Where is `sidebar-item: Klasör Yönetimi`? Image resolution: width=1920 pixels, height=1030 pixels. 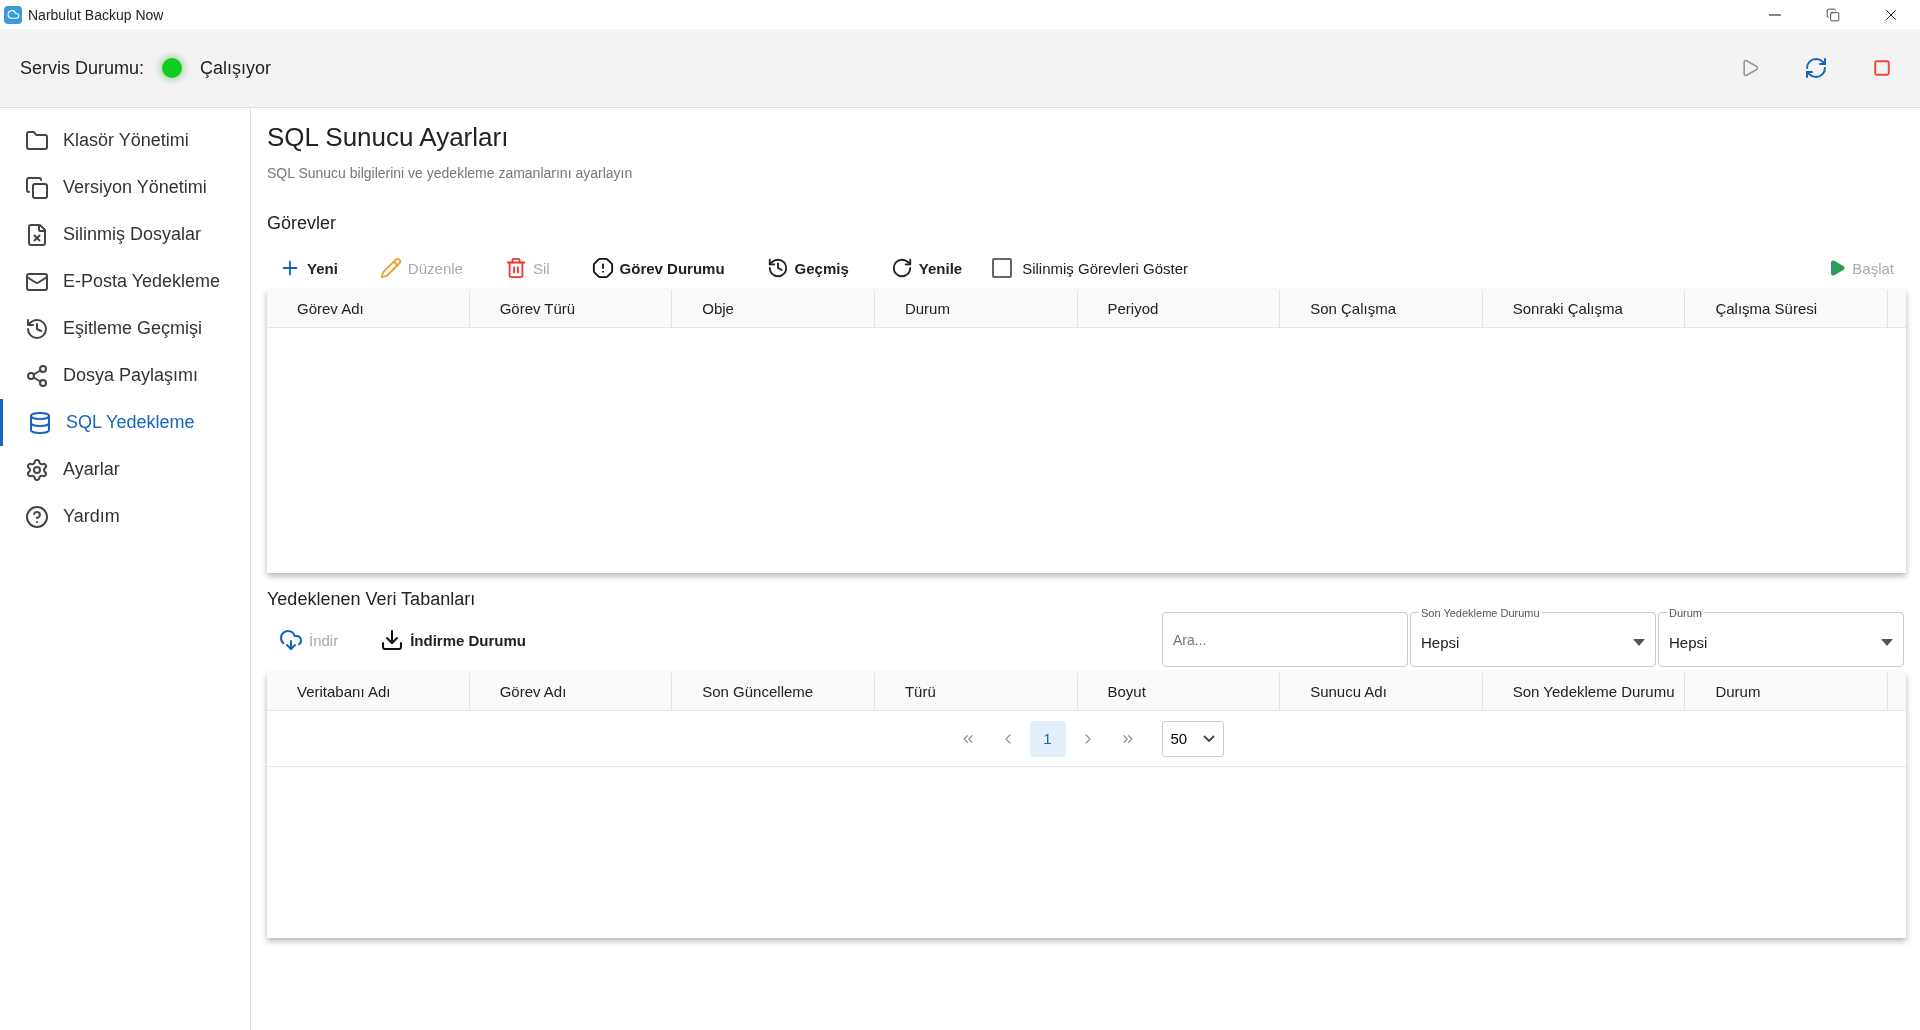 sidebar-item: Klasör Yönetimi is located at coordinates (125, 140).